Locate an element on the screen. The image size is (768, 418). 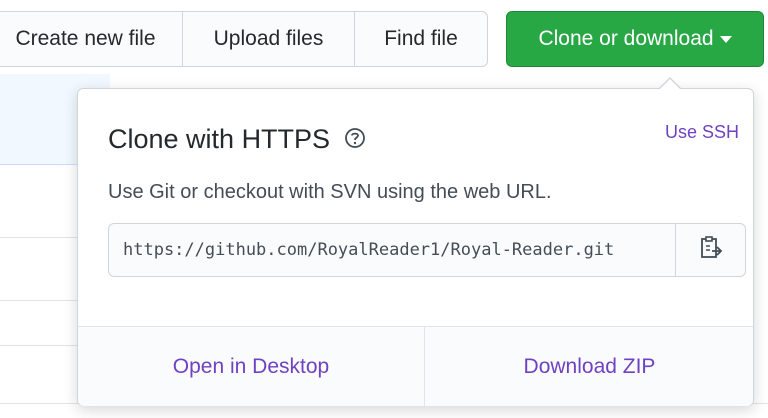
clone-or-download-label: Clone or download is located at coordinates (626, 38).